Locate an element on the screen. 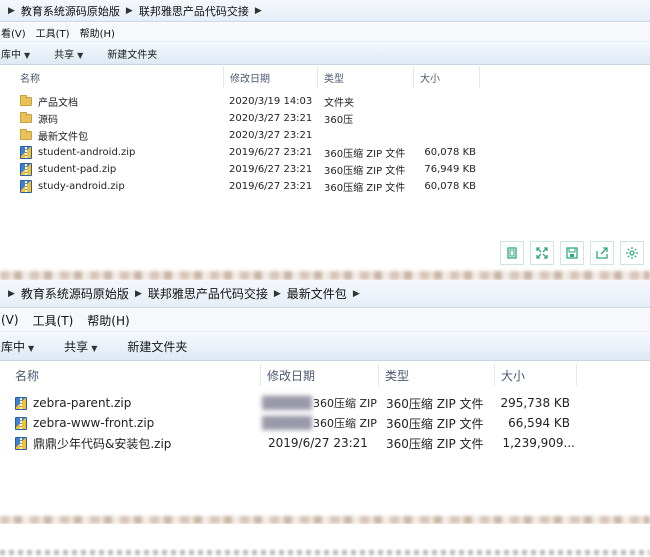 This screenshot has height=557, width=650. file-name: student-pad.zip is located at coordinates (77, 169).